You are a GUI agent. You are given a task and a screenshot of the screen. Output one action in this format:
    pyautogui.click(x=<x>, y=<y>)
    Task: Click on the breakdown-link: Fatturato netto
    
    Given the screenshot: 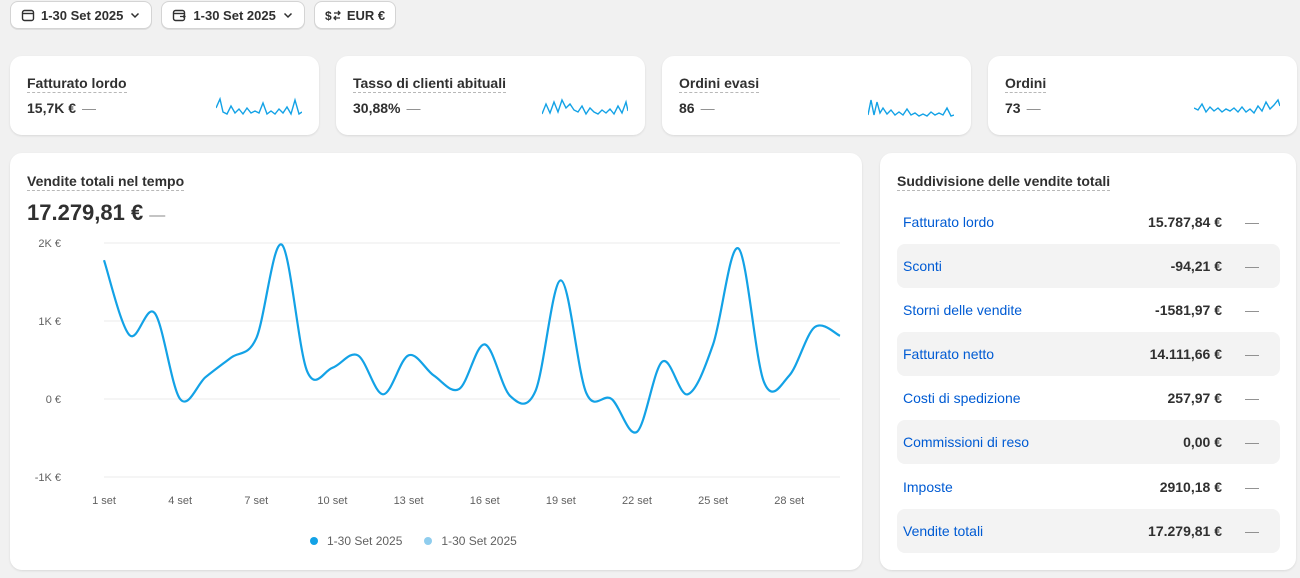 What is the action you would take?
    pyautogui.click(x=948, y=354)
    